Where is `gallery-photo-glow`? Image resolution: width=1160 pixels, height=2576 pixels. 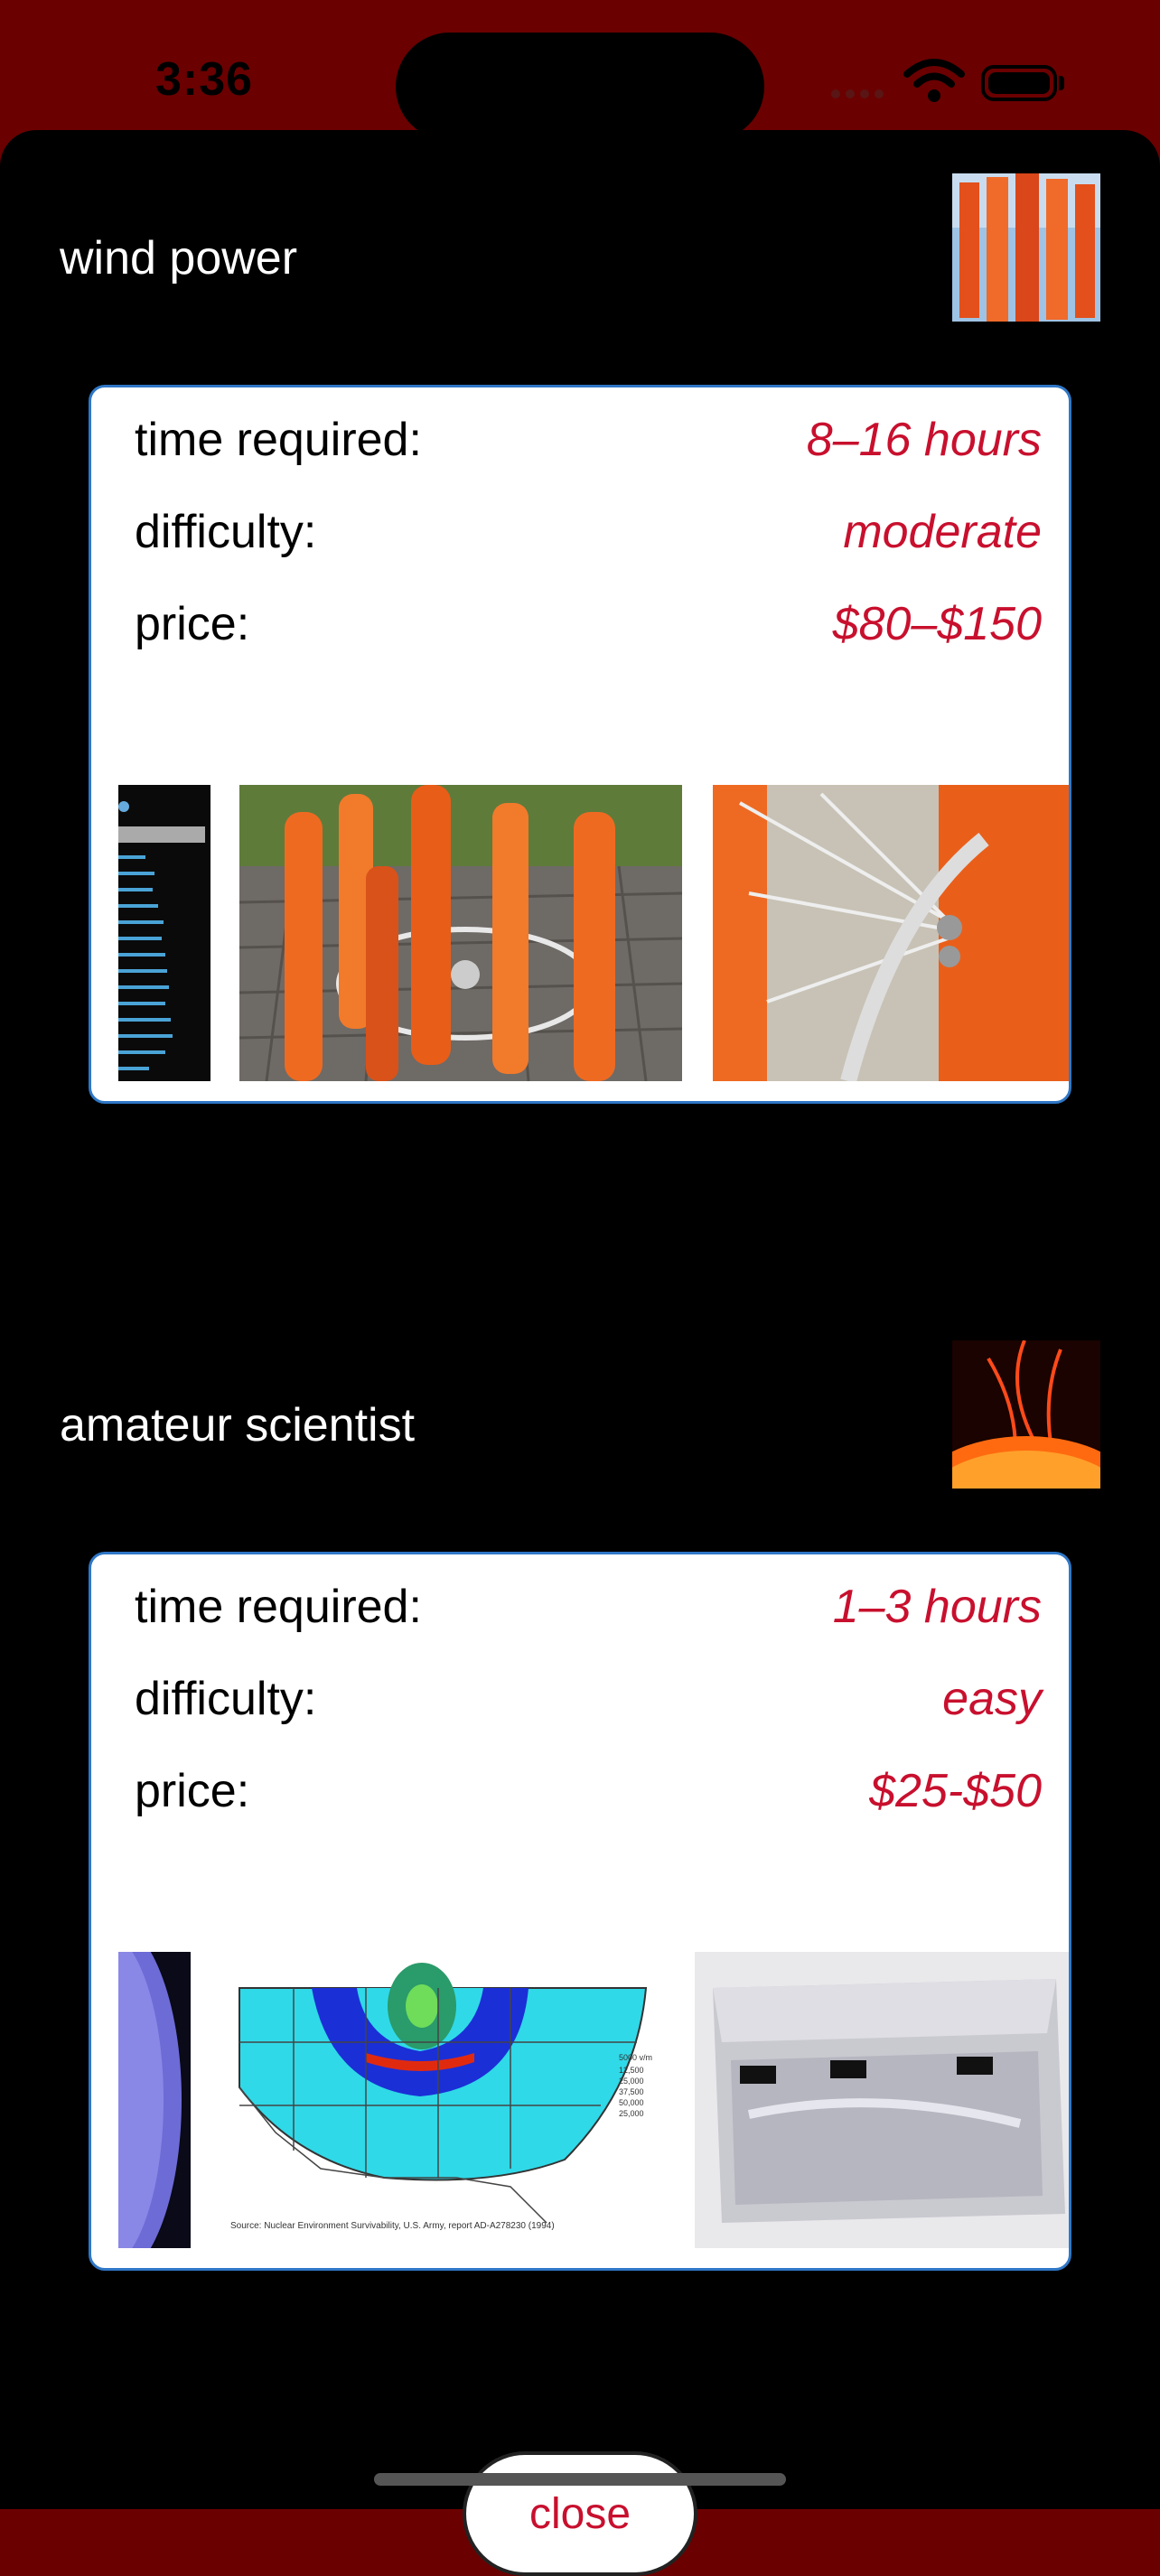
gallery-photo-glow is located at coordinates (154, 2100).